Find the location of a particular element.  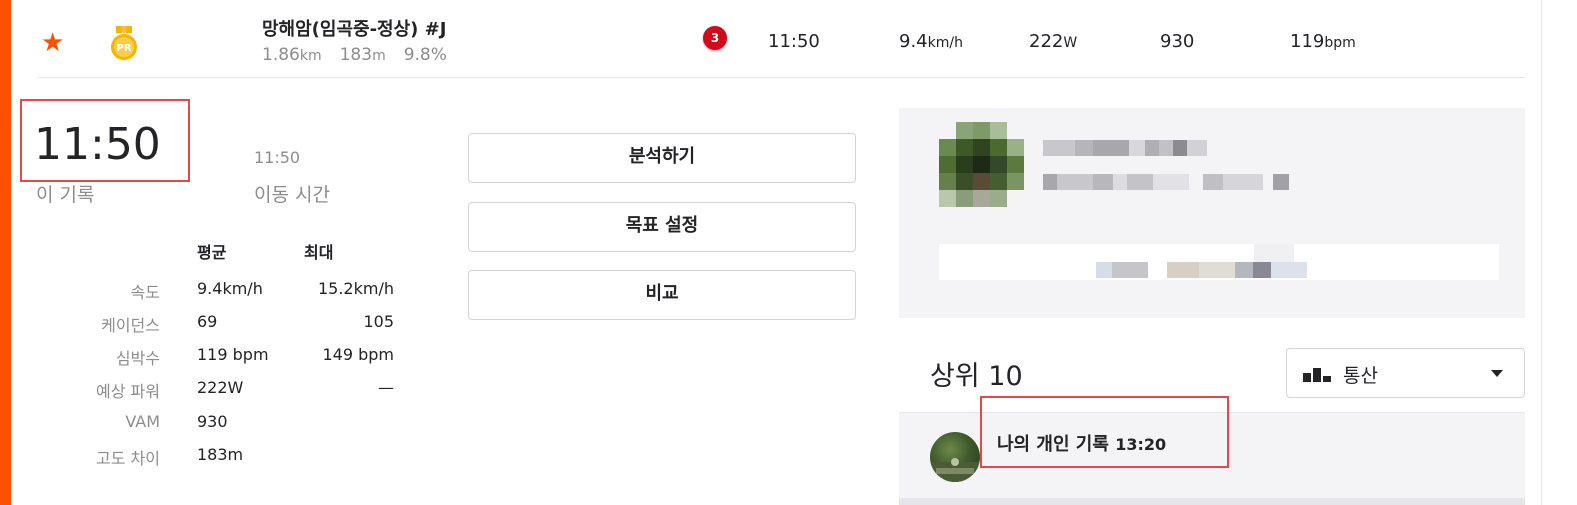

set-goal-button: 목표 설정 is located at coordinates (662, 227).